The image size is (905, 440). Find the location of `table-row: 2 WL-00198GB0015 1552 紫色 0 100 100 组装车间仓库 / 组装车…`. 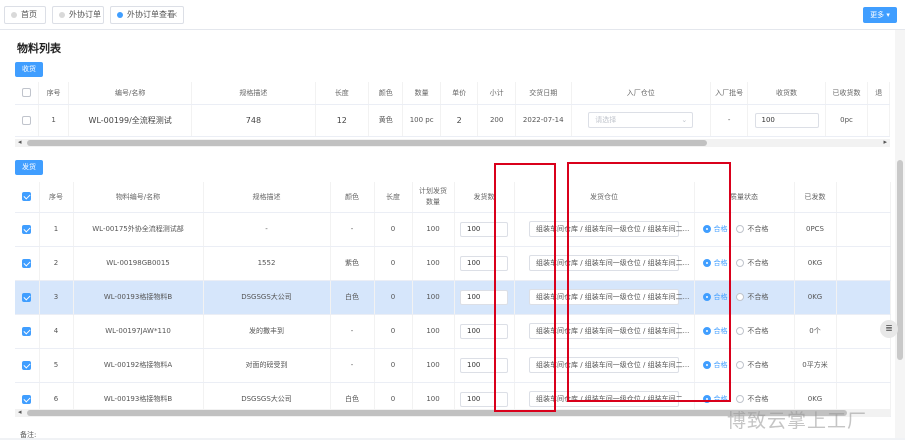

table-row: 2 WL-00198GB0015 1552 紫色 0 100 100 组装车间仓库 / 组装车… is located at coordinates (453, 263).